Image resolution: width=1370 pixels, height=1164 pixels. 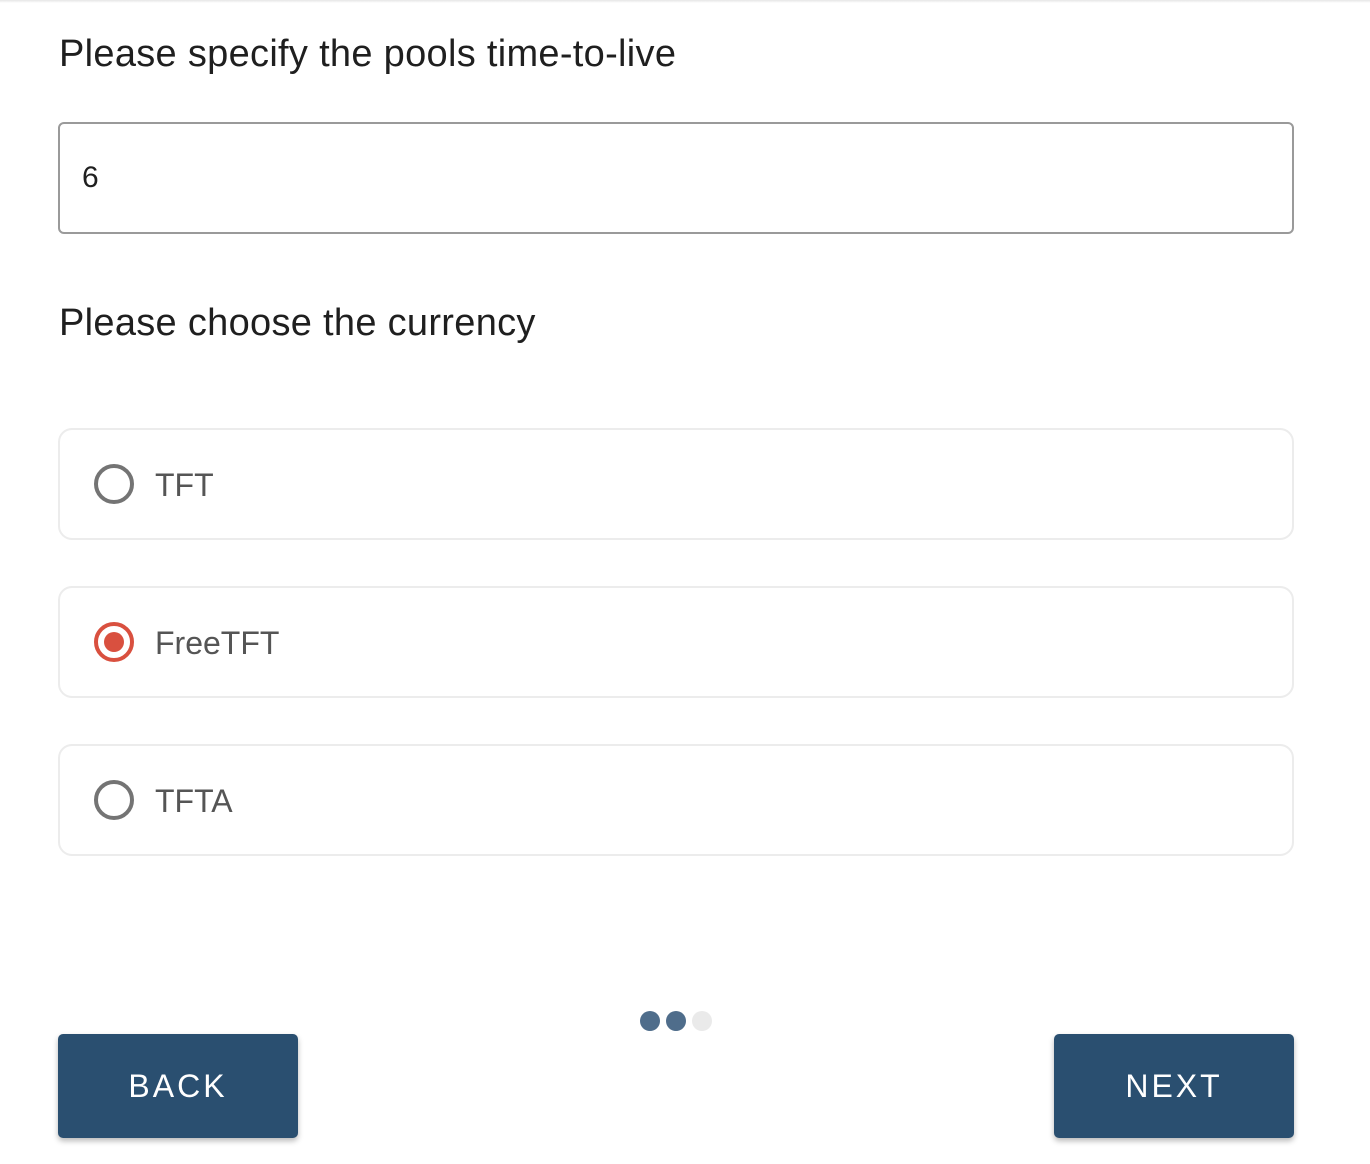 I want to click on back-button: BACK, so click(x=178, y=1086).